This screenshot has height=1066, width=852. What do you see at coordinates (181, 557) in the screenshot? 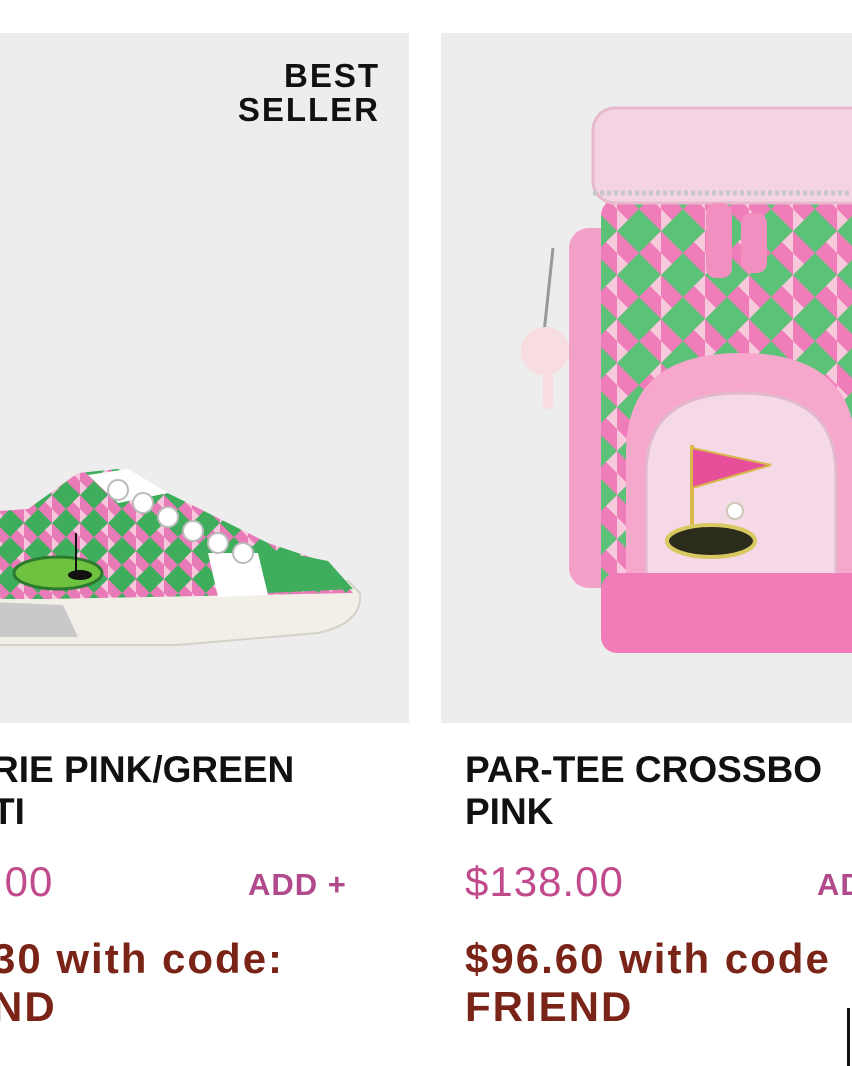
I see `sneaker-image` at bounding box center [181, 557].